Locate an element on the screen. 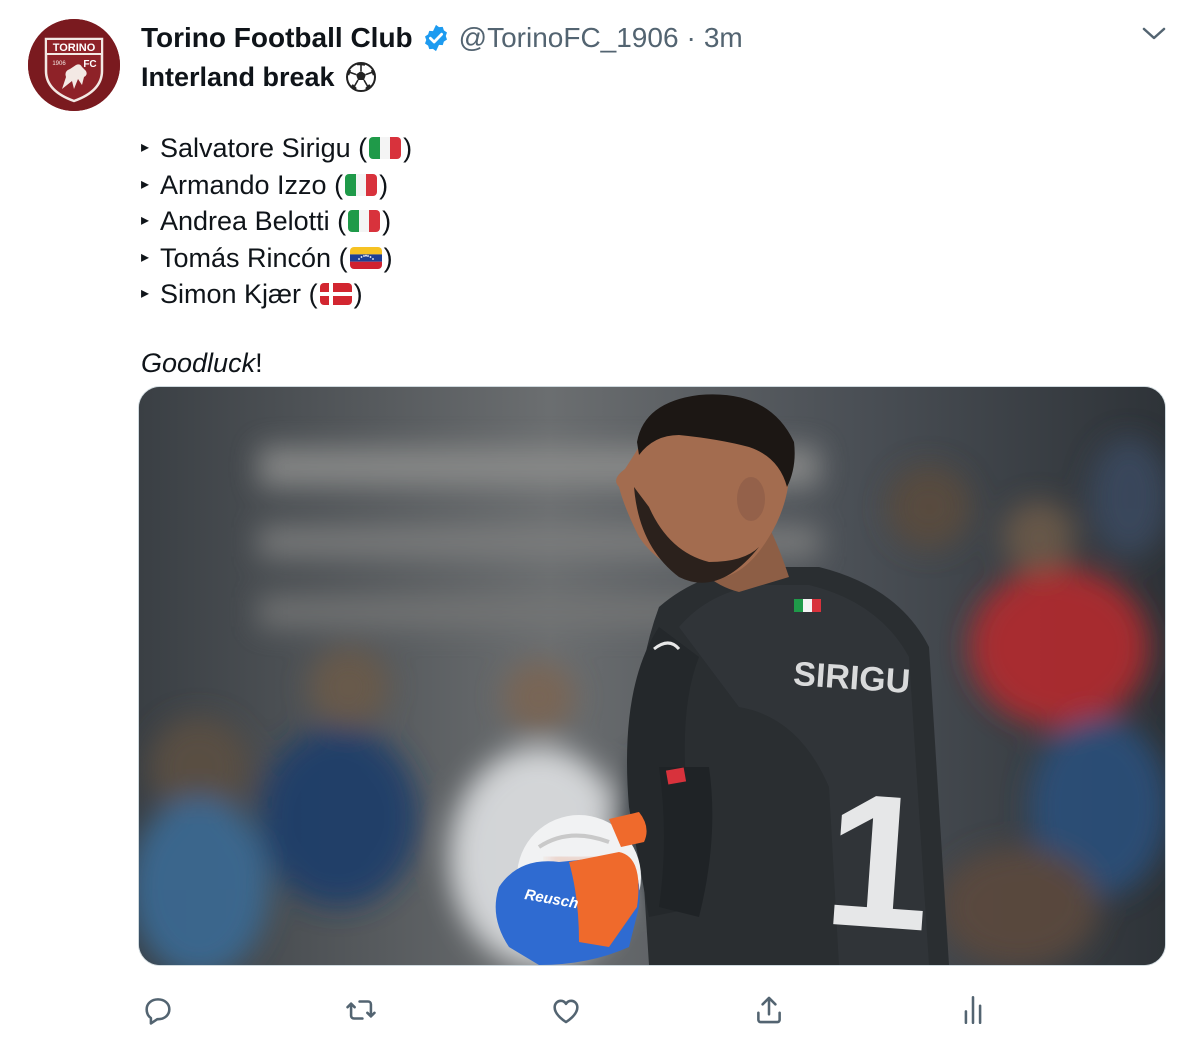 Image resolution: width=1196 pixels, height=1046 pixels. soccer-ball-icon is located at coordinates (360, 77).